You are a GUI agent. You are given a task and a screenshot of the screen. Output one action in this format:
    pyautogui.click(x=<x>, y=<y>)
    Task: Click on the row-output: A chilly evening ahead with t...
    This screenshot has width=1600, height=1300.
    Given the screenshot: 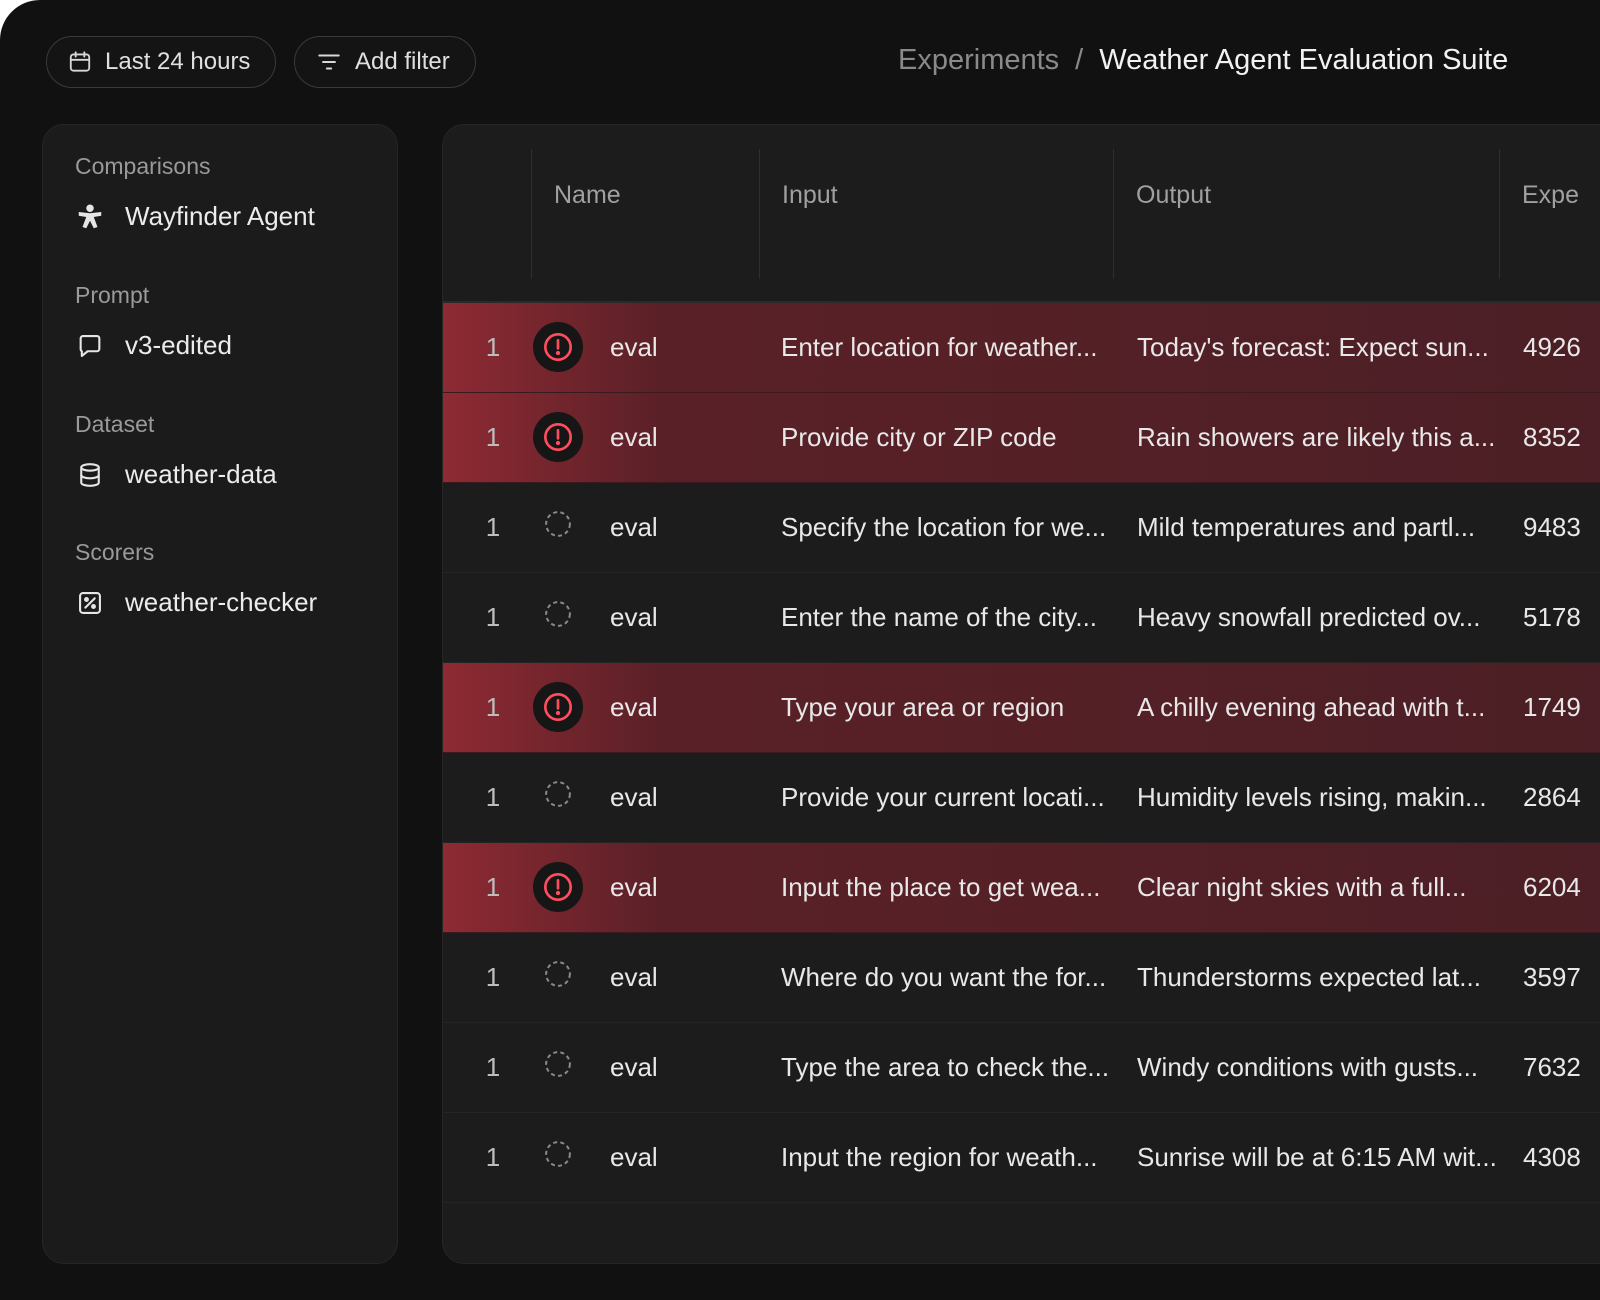 What is the action you would take?
    pyautogui.click(x=1311, y=706)
    